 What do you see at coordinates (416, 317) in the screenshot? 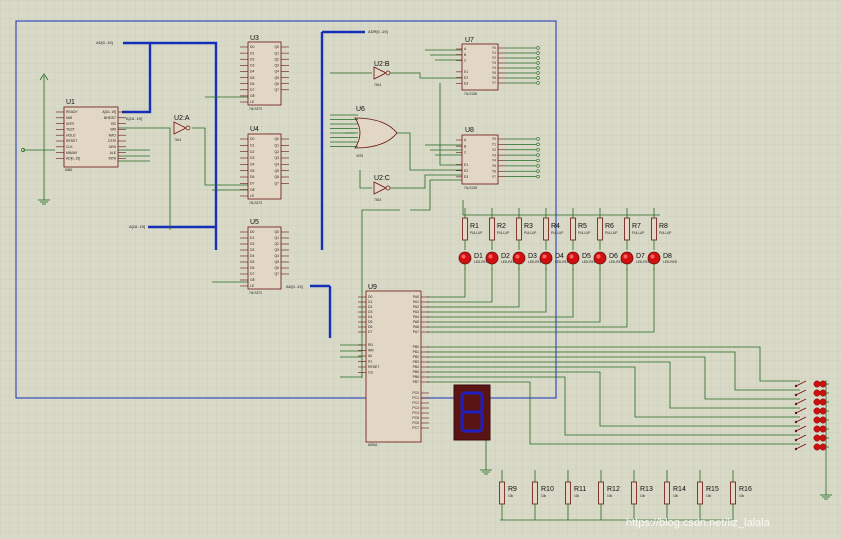
I see `u9-pin-label: PA4` at bounding box center [416, 317].